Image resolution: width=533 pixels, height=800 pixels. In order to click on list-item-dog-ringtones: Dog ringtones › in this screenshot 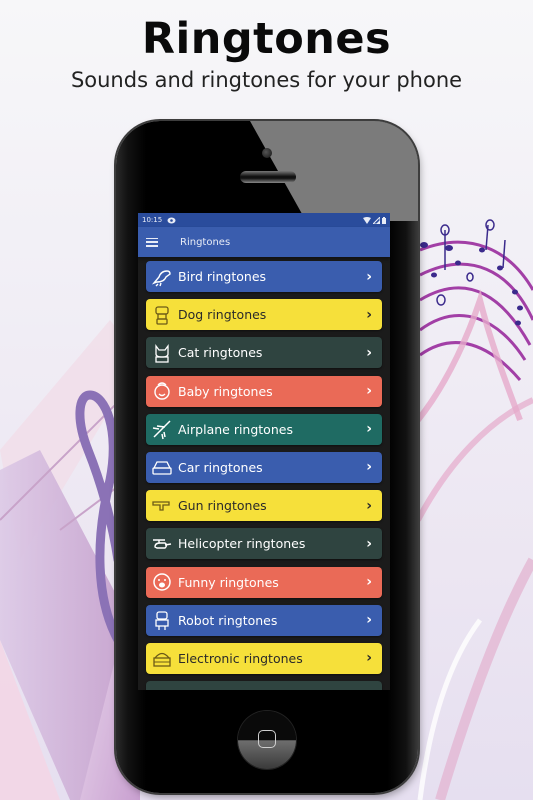, I will do `click(264, 315)`.